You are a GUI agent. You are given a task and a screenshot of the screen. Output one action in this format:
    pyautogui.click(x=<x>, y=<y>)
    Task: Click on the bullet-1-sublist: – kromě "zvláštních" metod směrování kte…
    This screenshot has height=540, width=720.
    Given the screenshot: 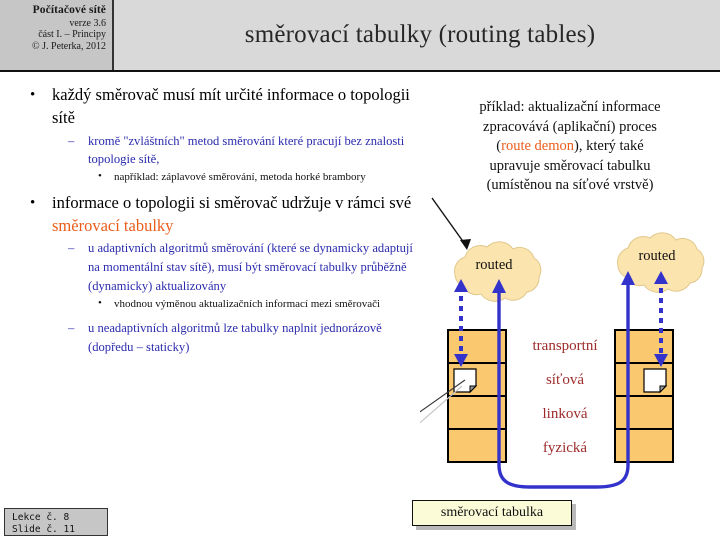 What is the action you would take?
    pyautogui.click(x=233, y=159)
    